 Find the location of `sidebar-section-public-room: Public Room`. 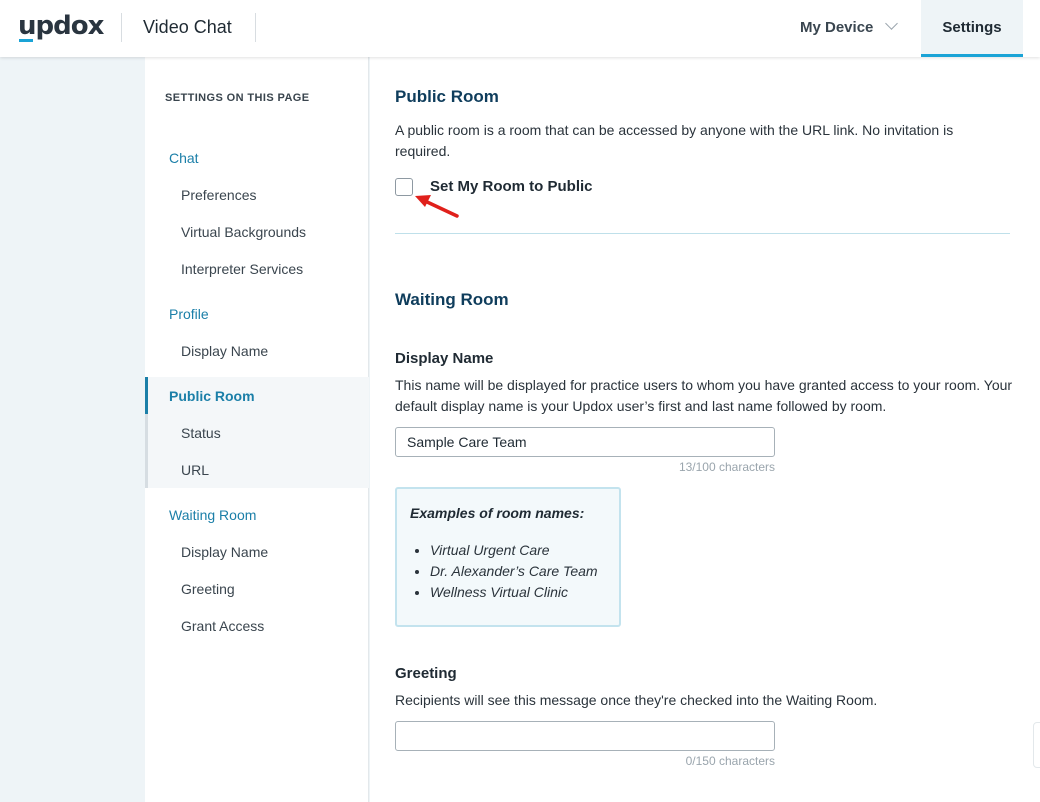

sidebar-section-public-room: Public Room is located at coordinates (212, 396).